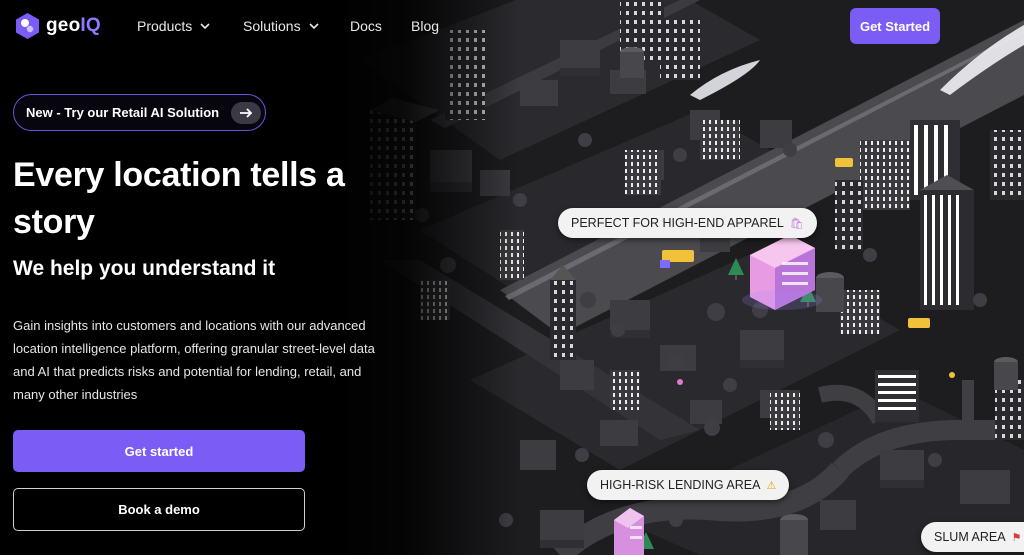  I want to click on nav-solutions-label: Solutions, so click(272, 26).